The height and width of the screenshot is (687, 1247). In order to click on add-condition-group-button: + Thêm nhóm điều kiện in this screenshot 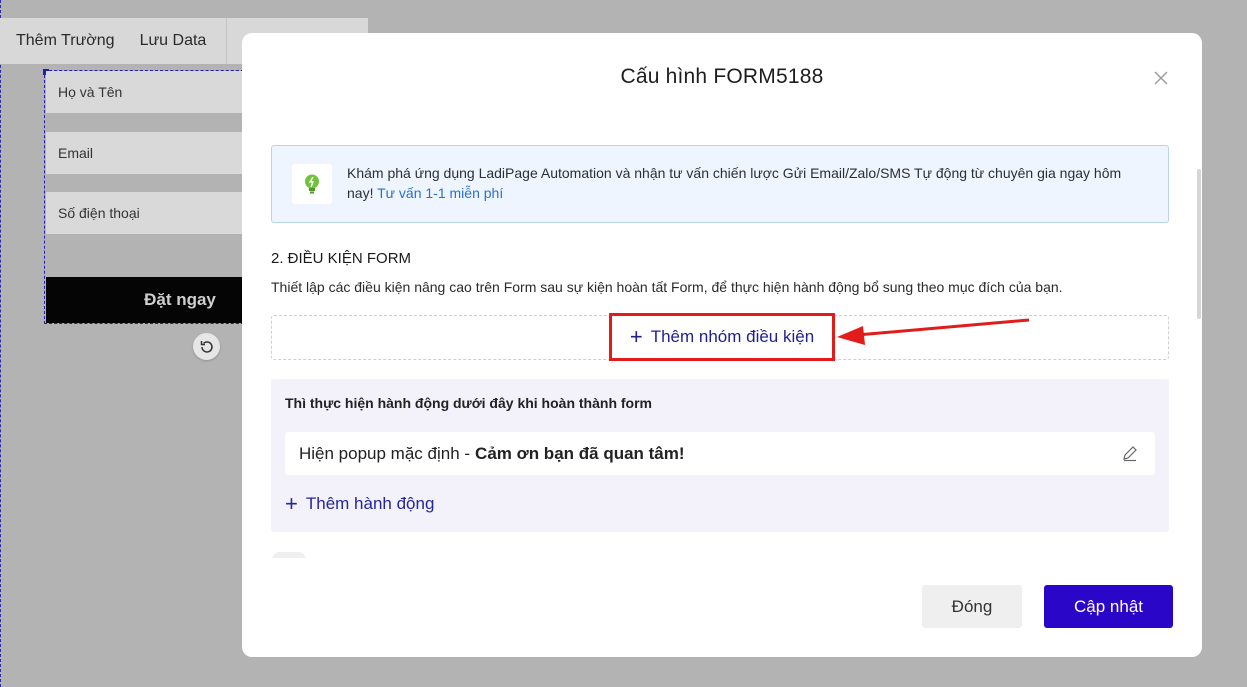, I will do `click(722, 337)`.